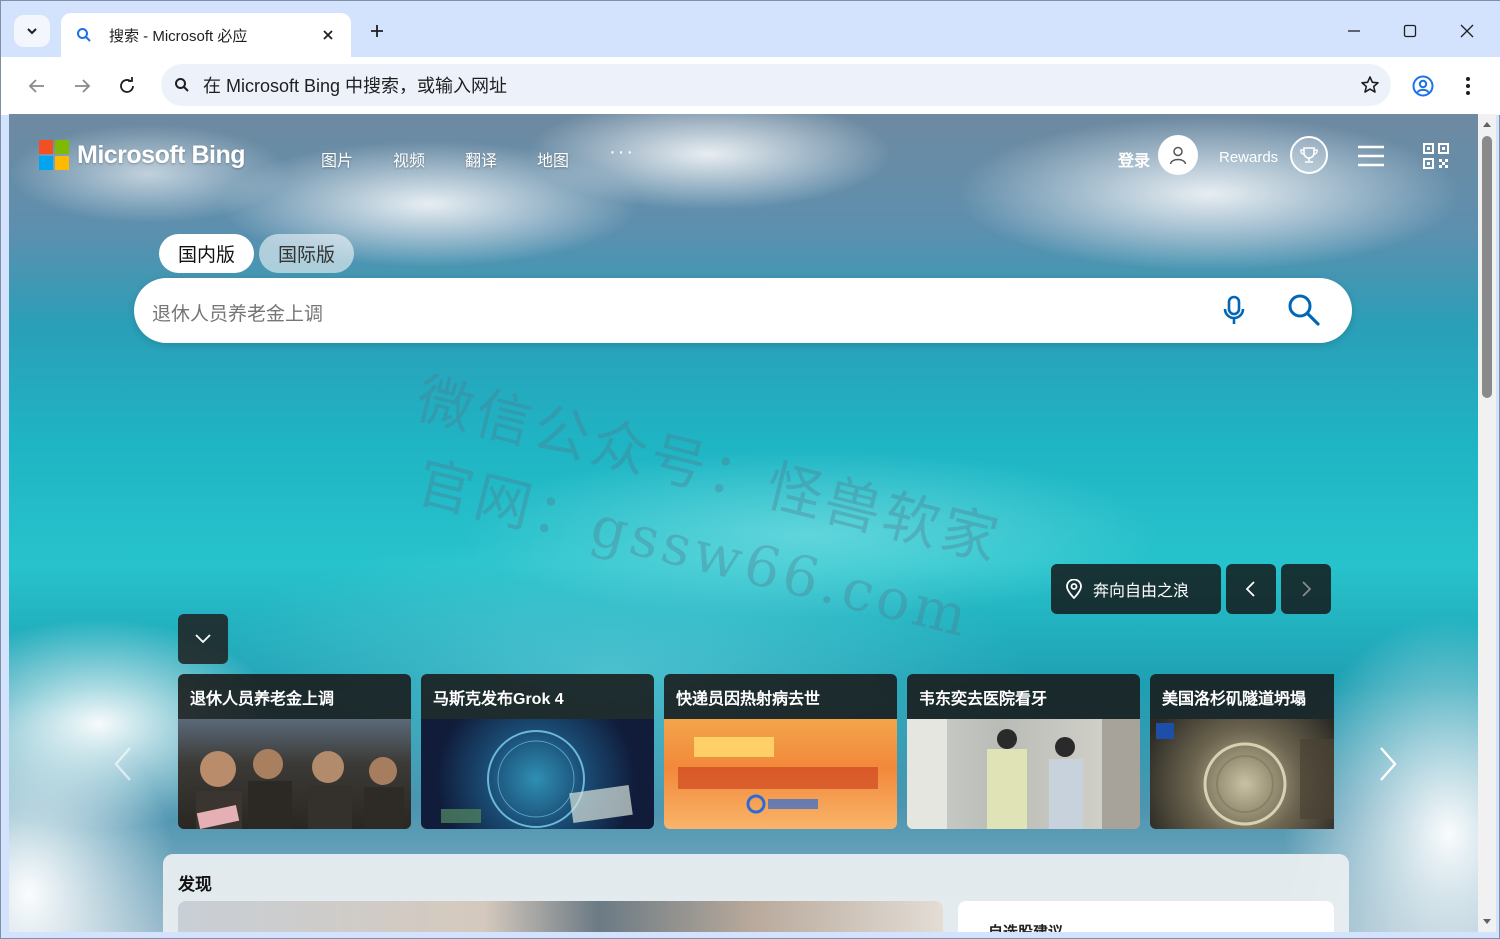 The image size is (1500, 939). I want to click on rewards-link: Rewards, so click(1248, 157).